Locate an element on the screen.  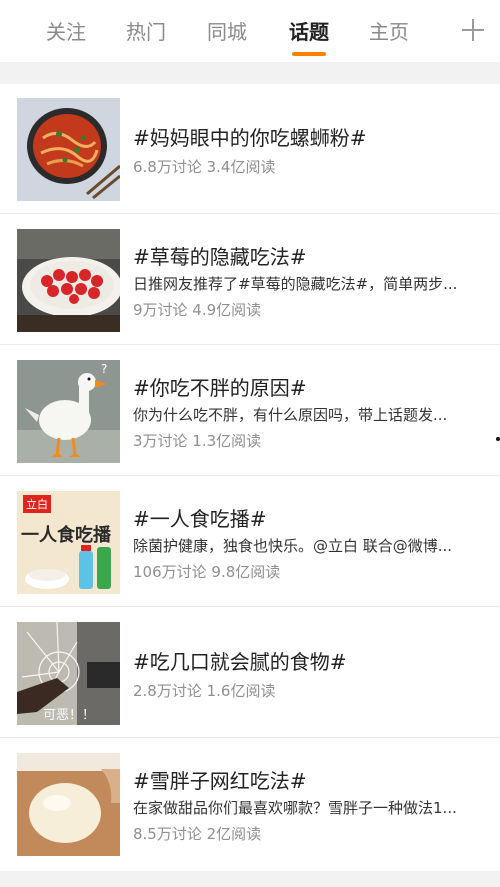
libai-logo: 立白 is located at coordinates (37, 504).